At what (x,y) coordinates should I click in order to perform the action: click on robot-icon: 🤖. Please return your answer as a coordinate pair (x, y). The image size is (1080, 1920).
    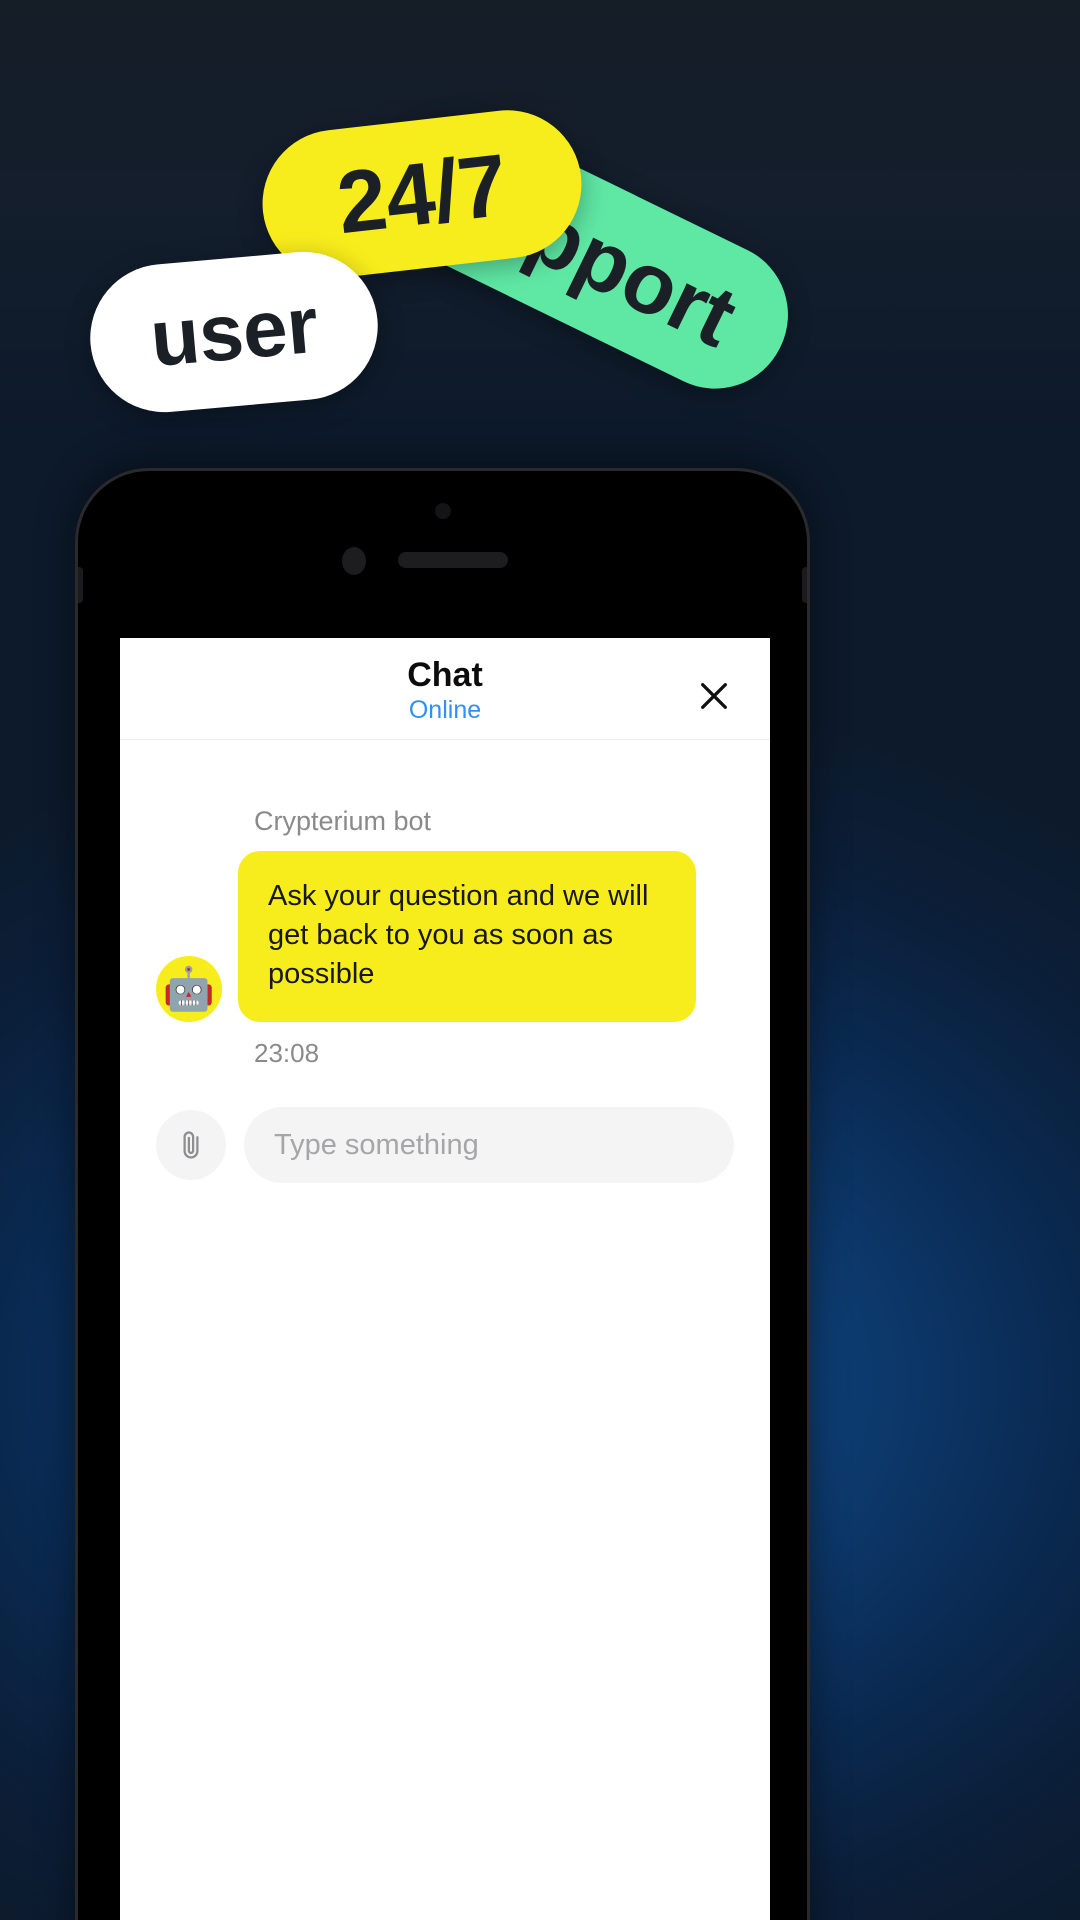
    Looking at the image, I should click on (189, 988).